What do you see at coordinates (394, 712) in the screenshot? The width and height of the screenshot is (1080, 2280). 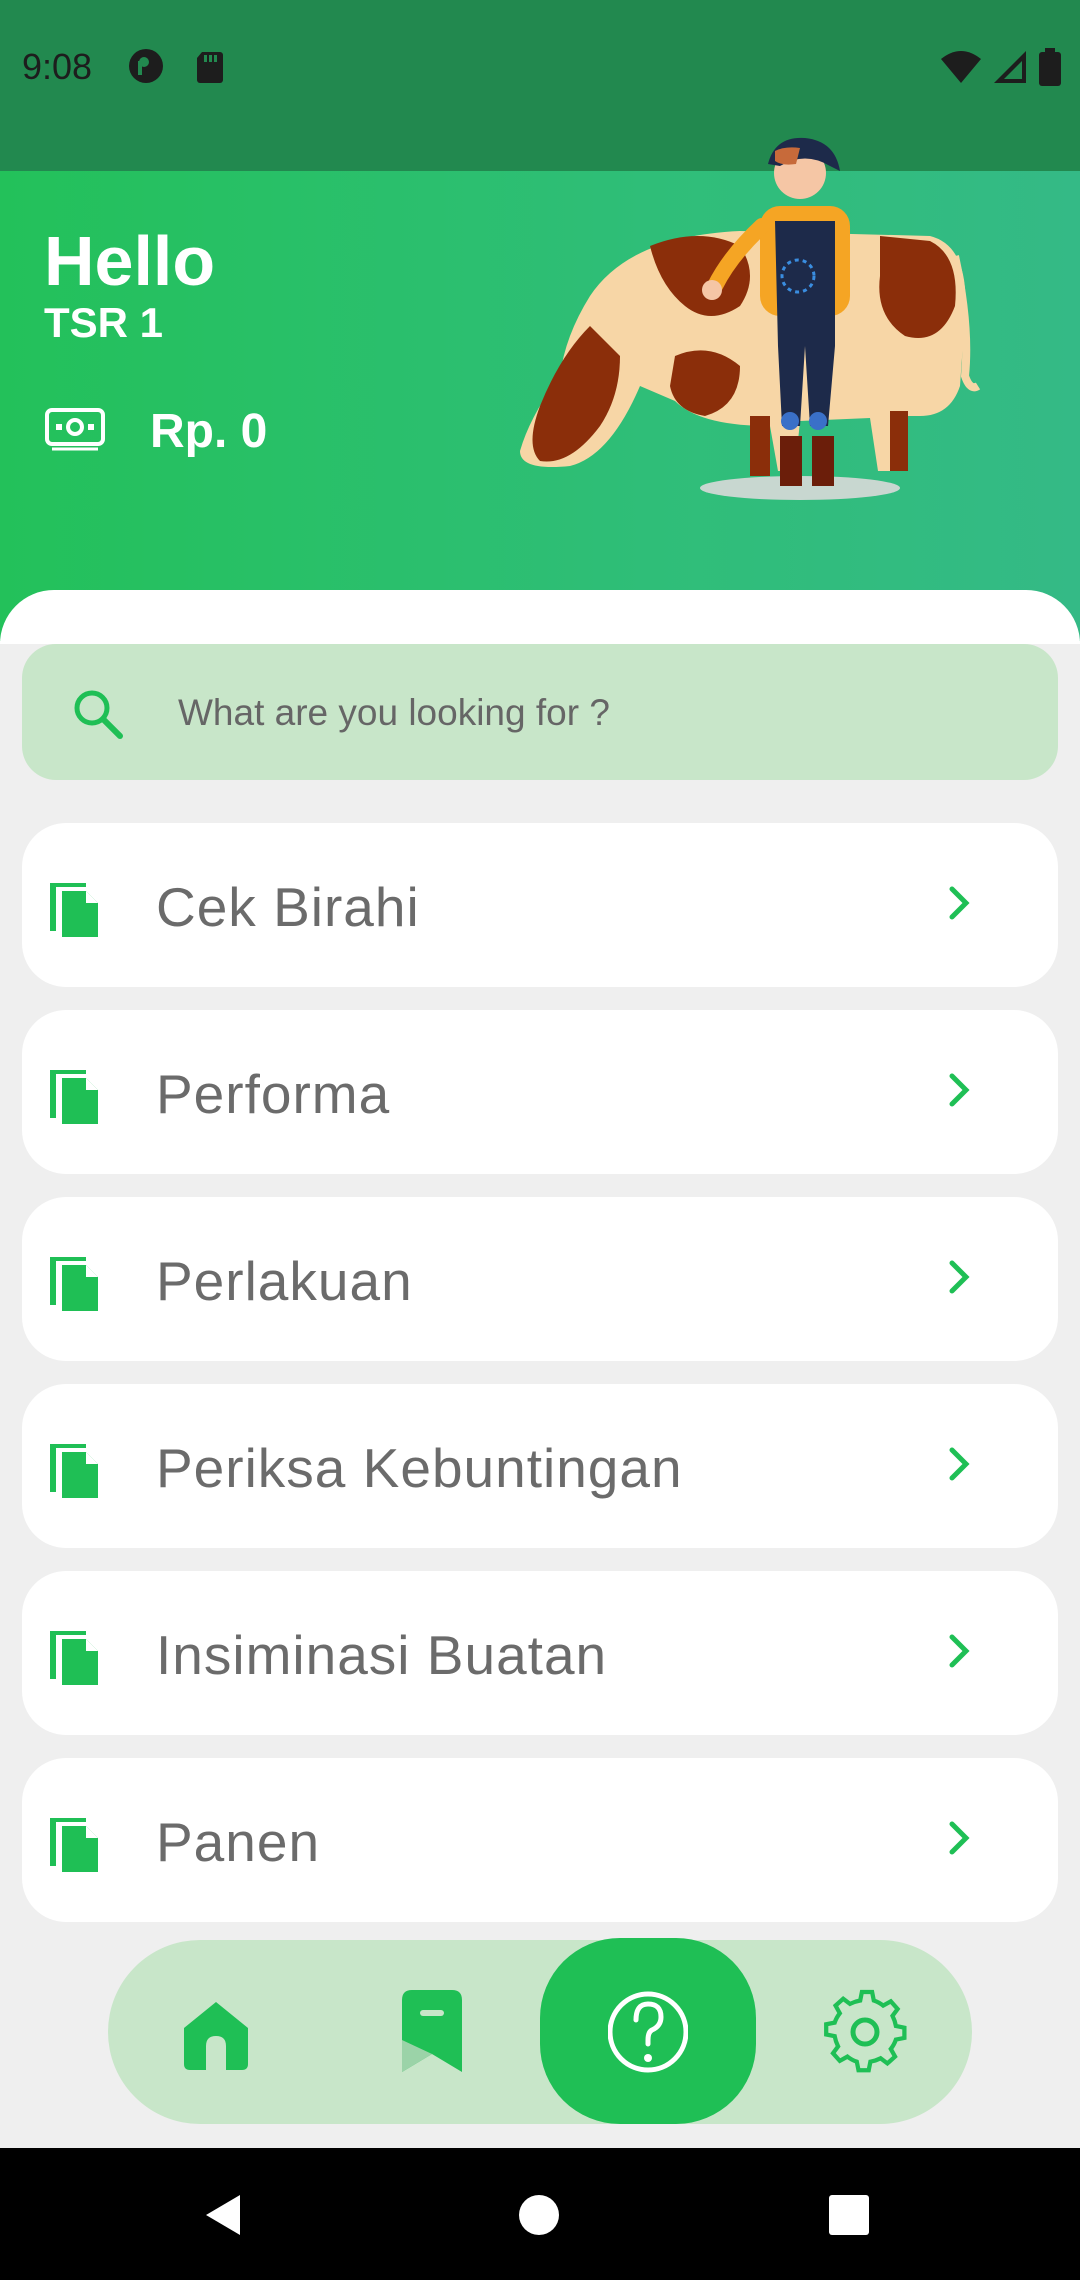 I see `search-placeholder: What are you looking for ?` at bounding box center [394, 712].